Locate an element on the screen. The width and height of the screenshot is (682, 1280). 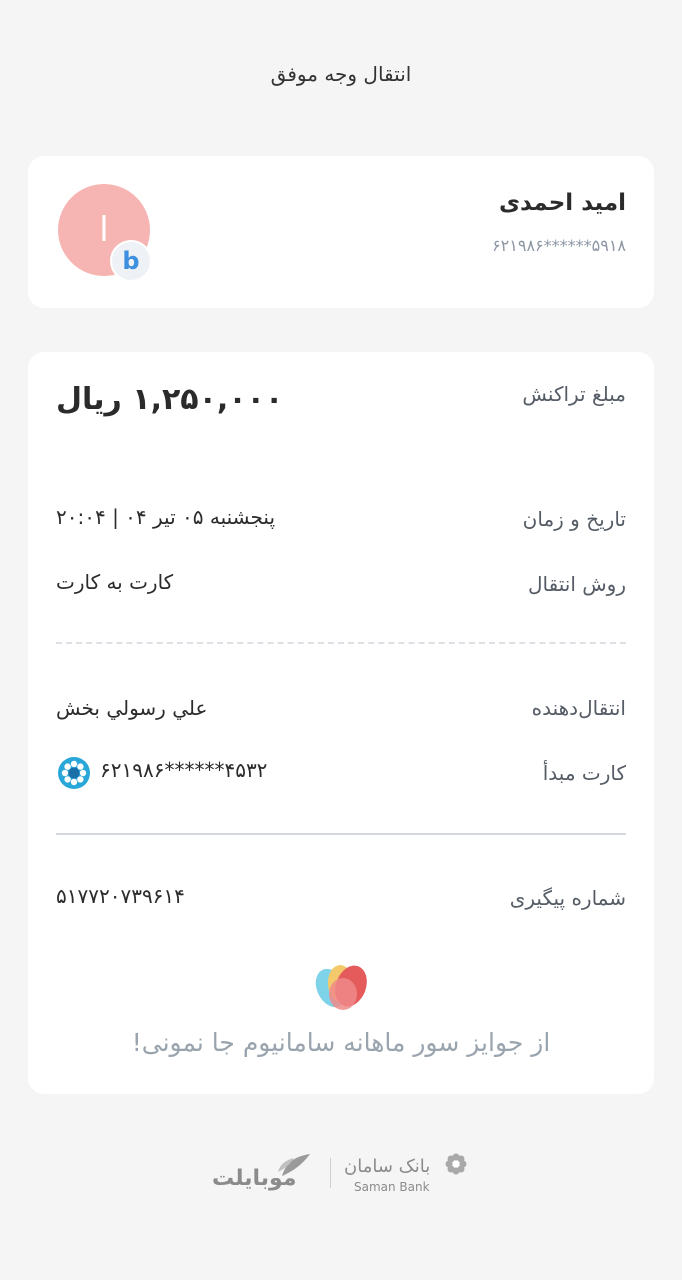
saman-bank-icon is located at coordinates (74, 773).